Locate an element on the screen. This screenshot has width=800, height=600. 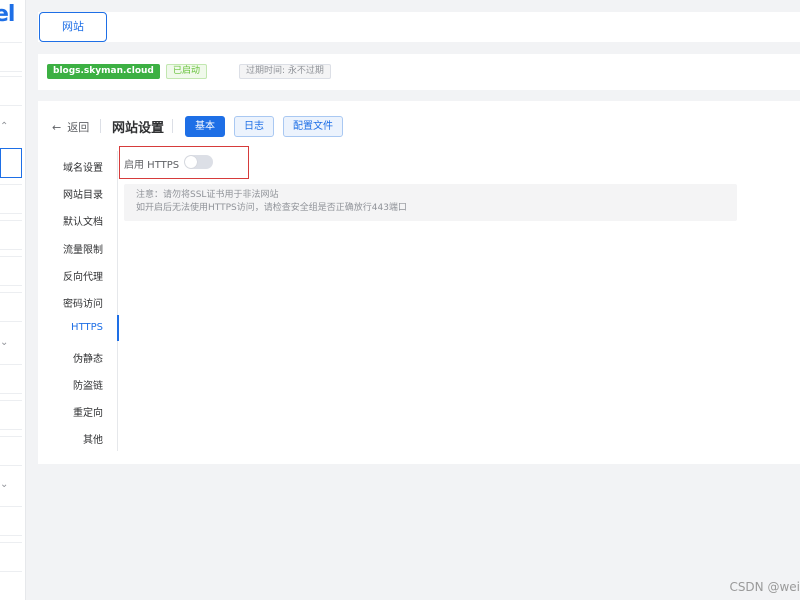
https-toggle is located at coordinates (198, 162).